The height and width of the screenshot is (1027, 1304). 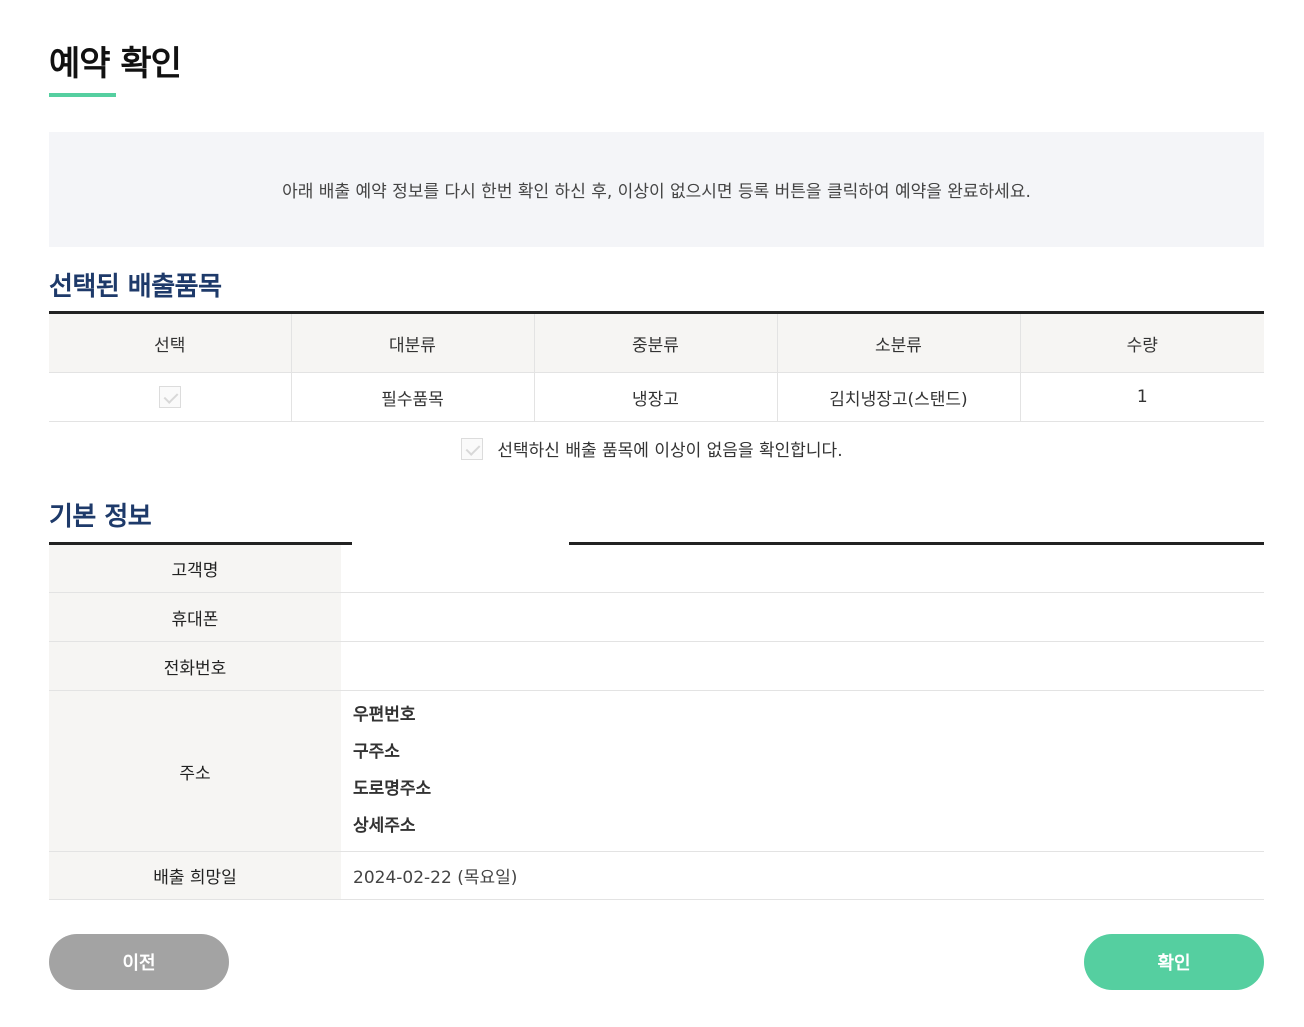 I want to click on confirm-items-checkbox, so click(x=472, y=448).